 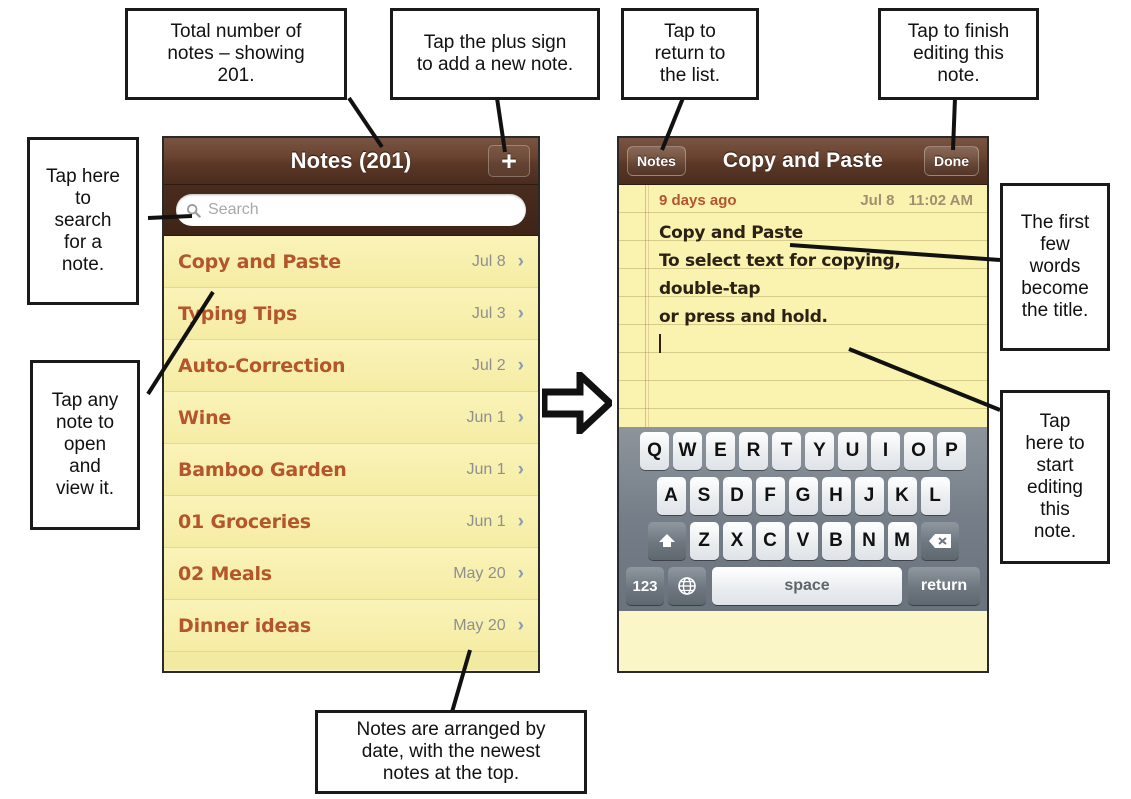 I want to click on list-item: Typing Tips Jul 3 ›, so click(x=351, y=314).